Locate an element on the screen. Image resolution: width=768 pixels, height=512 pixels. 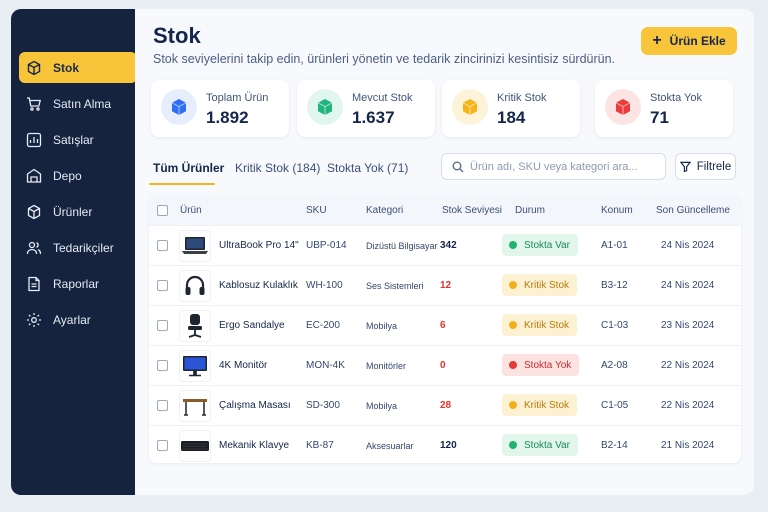
sidebar-item-label: Satın Alma is located at coordinates (82, 103).